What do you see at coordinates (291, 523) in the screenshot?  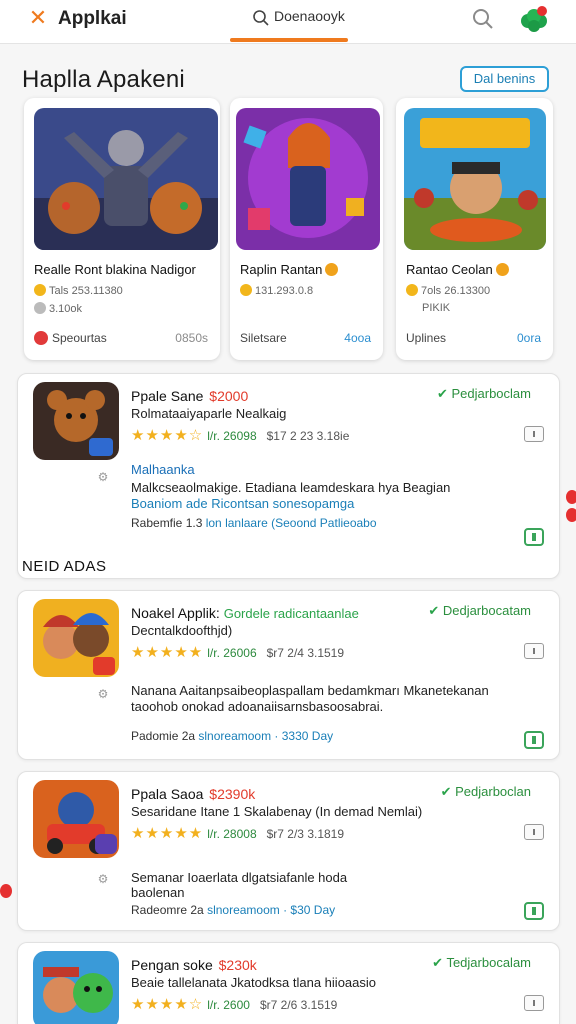 I see `app-footer-link: lon lanlaare (Seoond Patlieoabo` at bounding box center [291, 523].